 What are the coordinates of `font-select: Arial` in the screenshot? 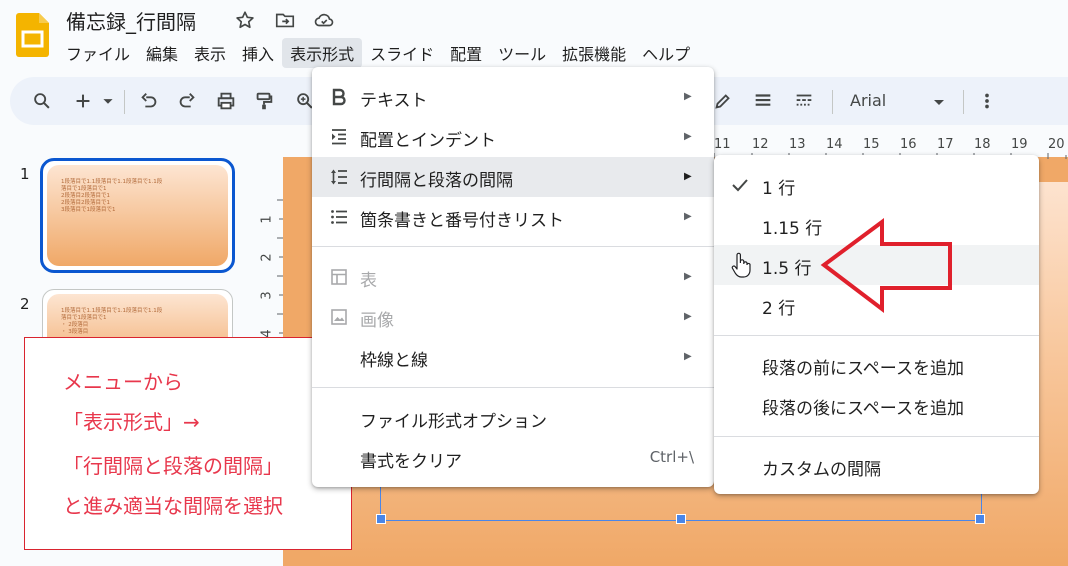 It's located at (906, 102).